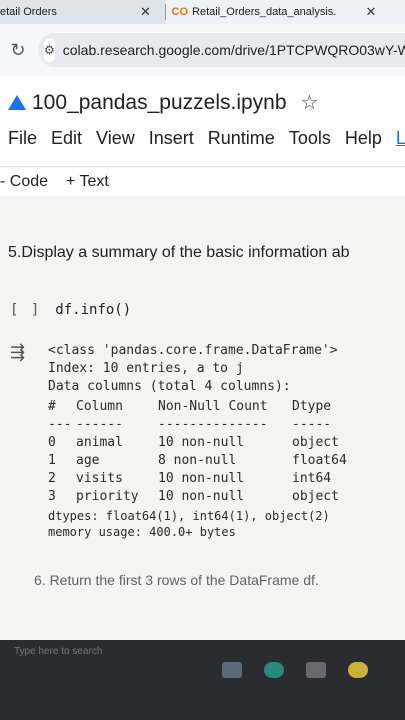 The height and width of the screenshot is (720, 405). What do you see at coordinates (310, 138) in the screenshot?
I see `menu-tools: Tools` at bounding box center [310, 138].